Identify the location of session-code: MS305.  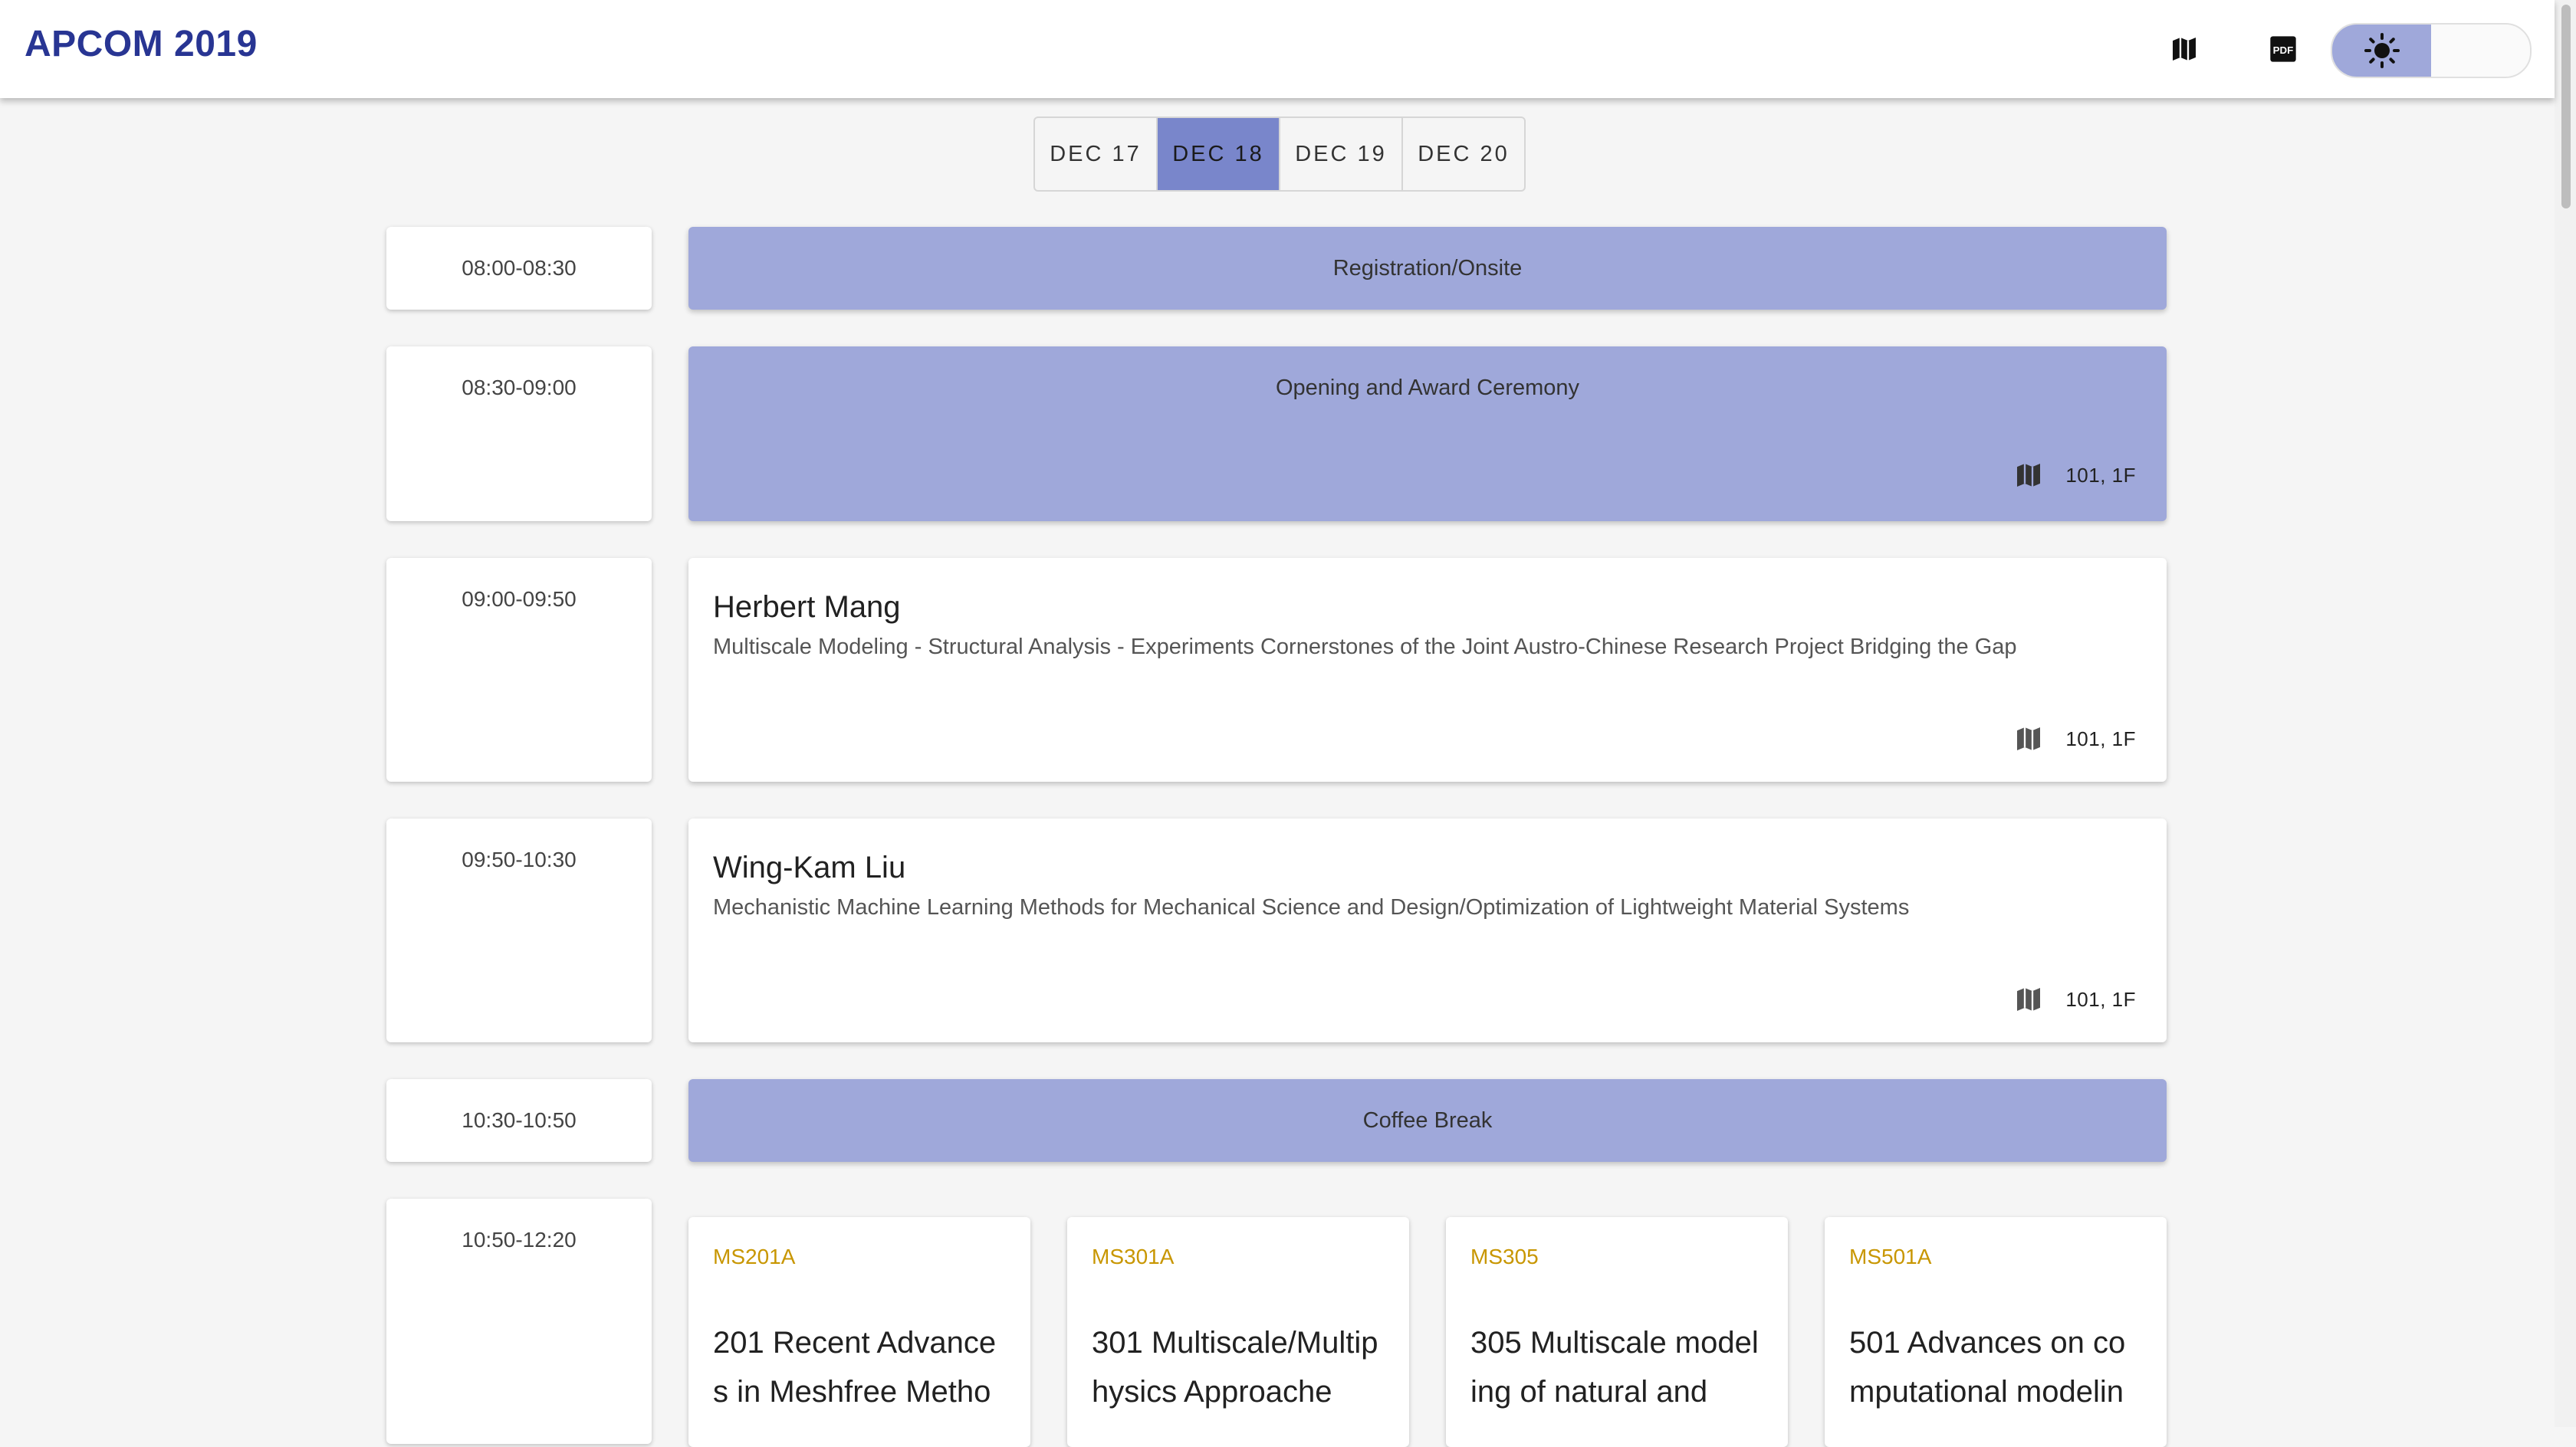
(1504, 1257).